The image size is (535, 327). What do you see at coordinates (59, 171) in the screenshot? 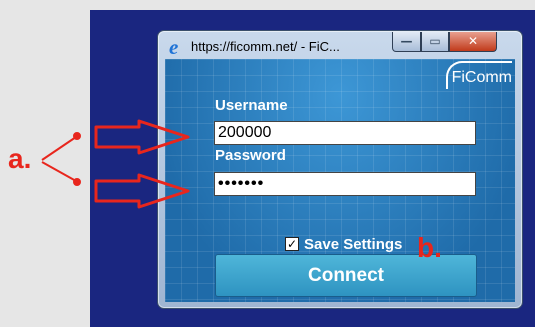
I see `pointer-line-lower` at bounding box center [59, 171].